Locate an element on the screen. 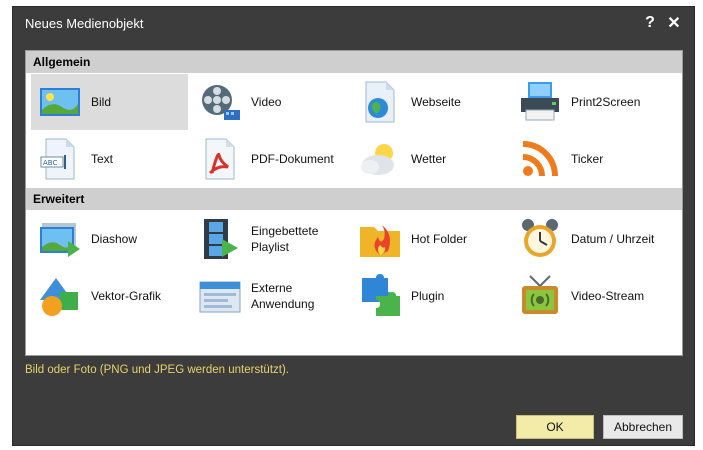  media-type-text: ABC Text is located at coordinates (109, 159).